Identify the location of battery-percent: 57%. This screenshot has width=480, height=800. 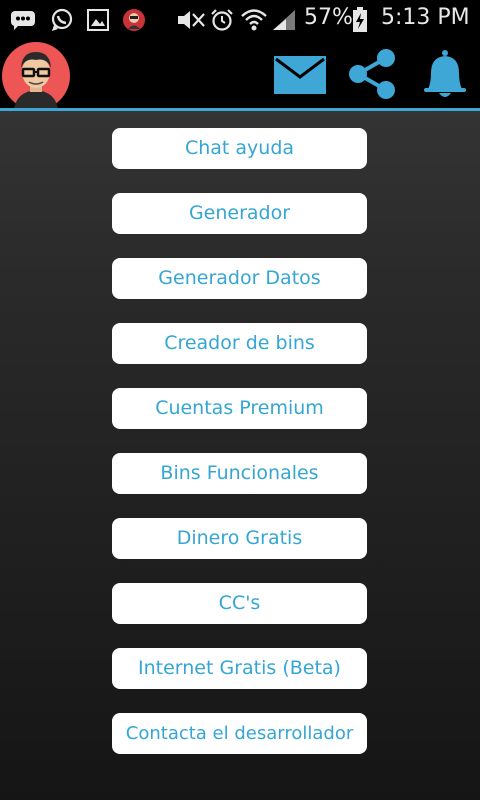
(328, 17).